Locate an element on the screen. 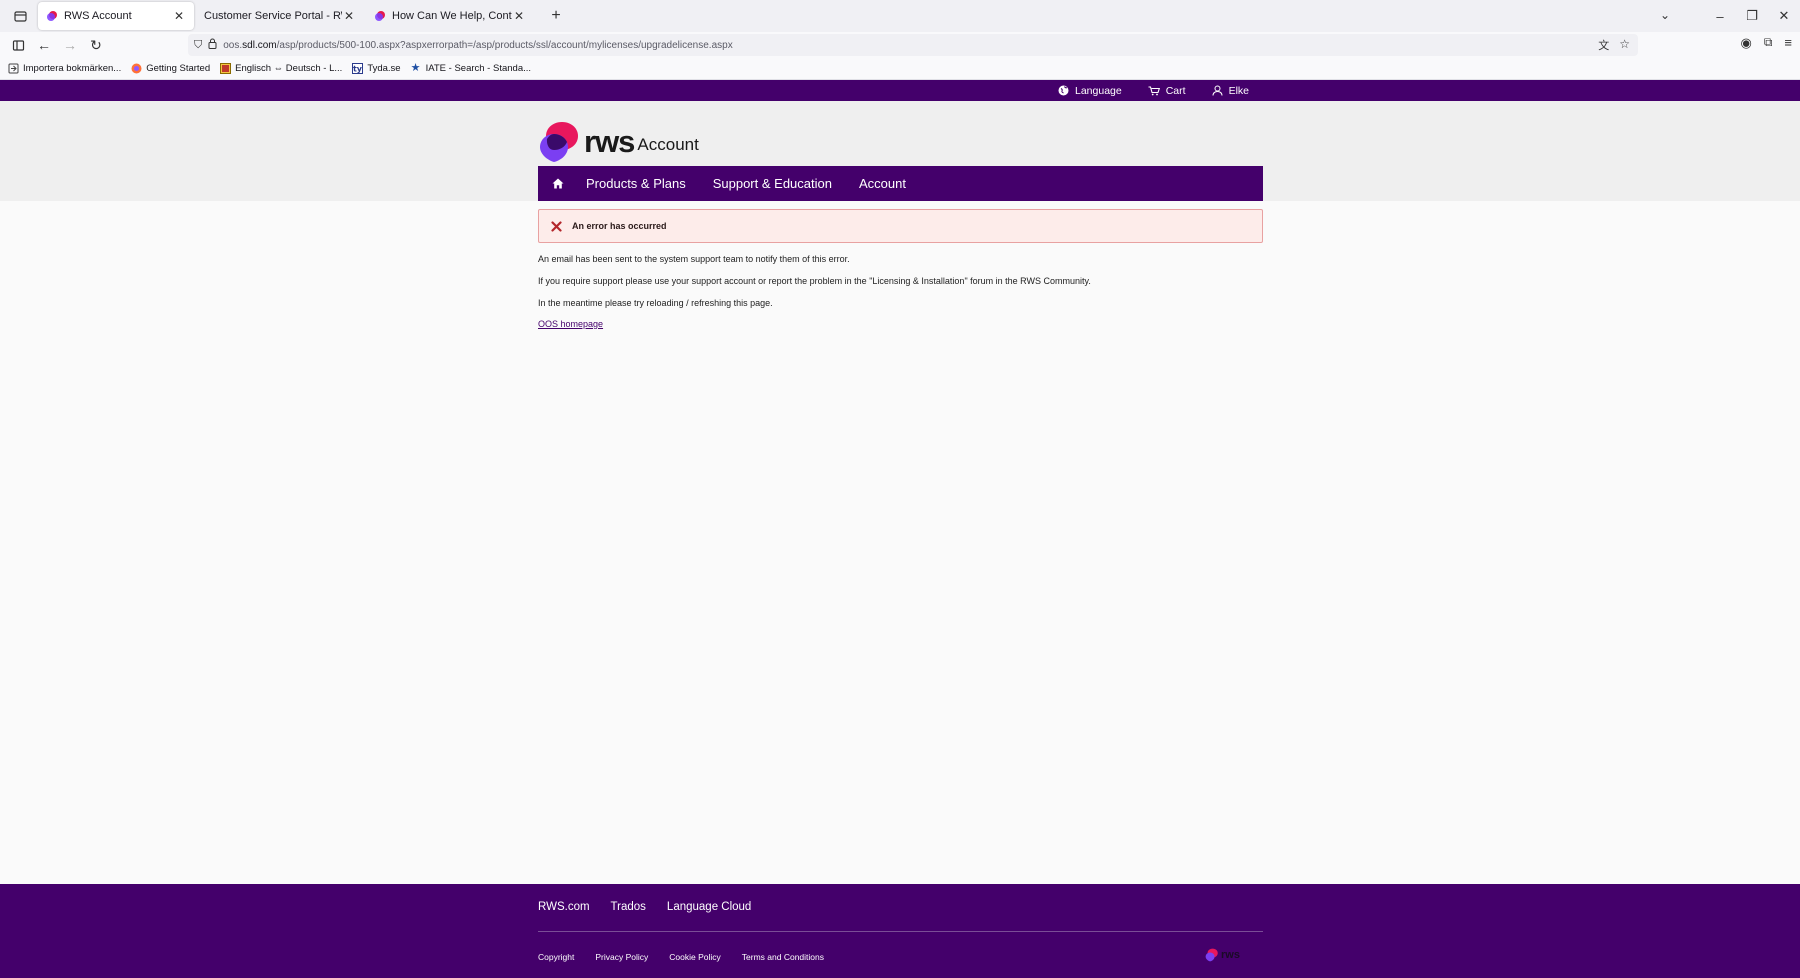 This screenshot has height=978, width=1800. bookmark-star-icon: ☆ is located at coordinates (1624, 45).